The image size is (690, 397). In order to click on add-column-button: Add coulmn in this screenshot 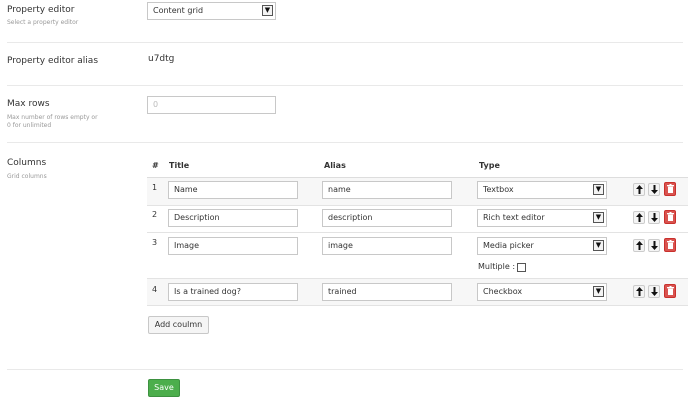, I will do `click(178, 325)`.